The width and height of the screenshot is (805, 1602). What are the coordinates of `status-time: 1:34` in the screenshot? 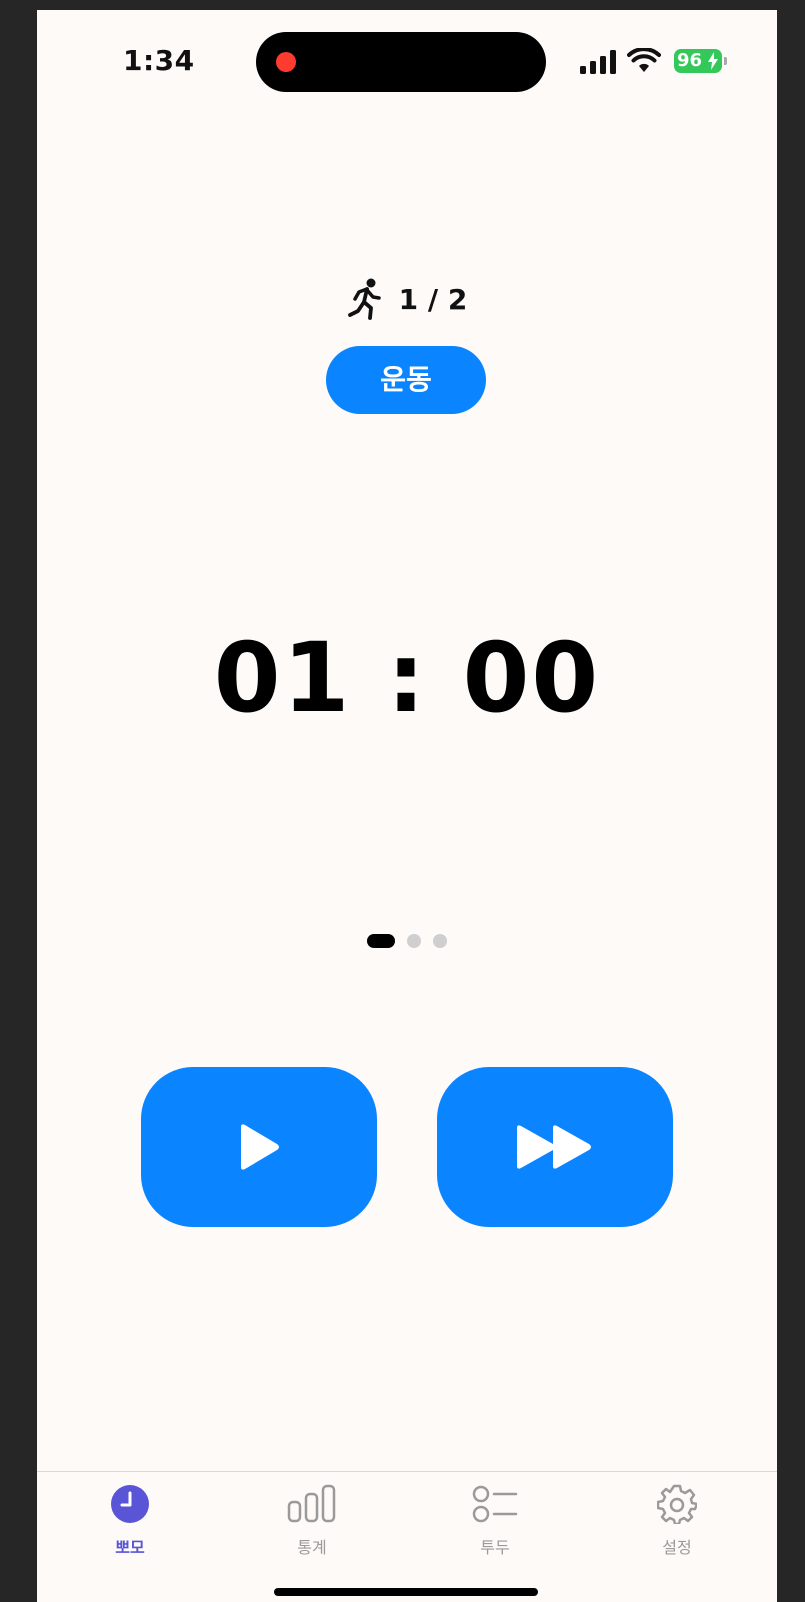 It's located at (159, 60).